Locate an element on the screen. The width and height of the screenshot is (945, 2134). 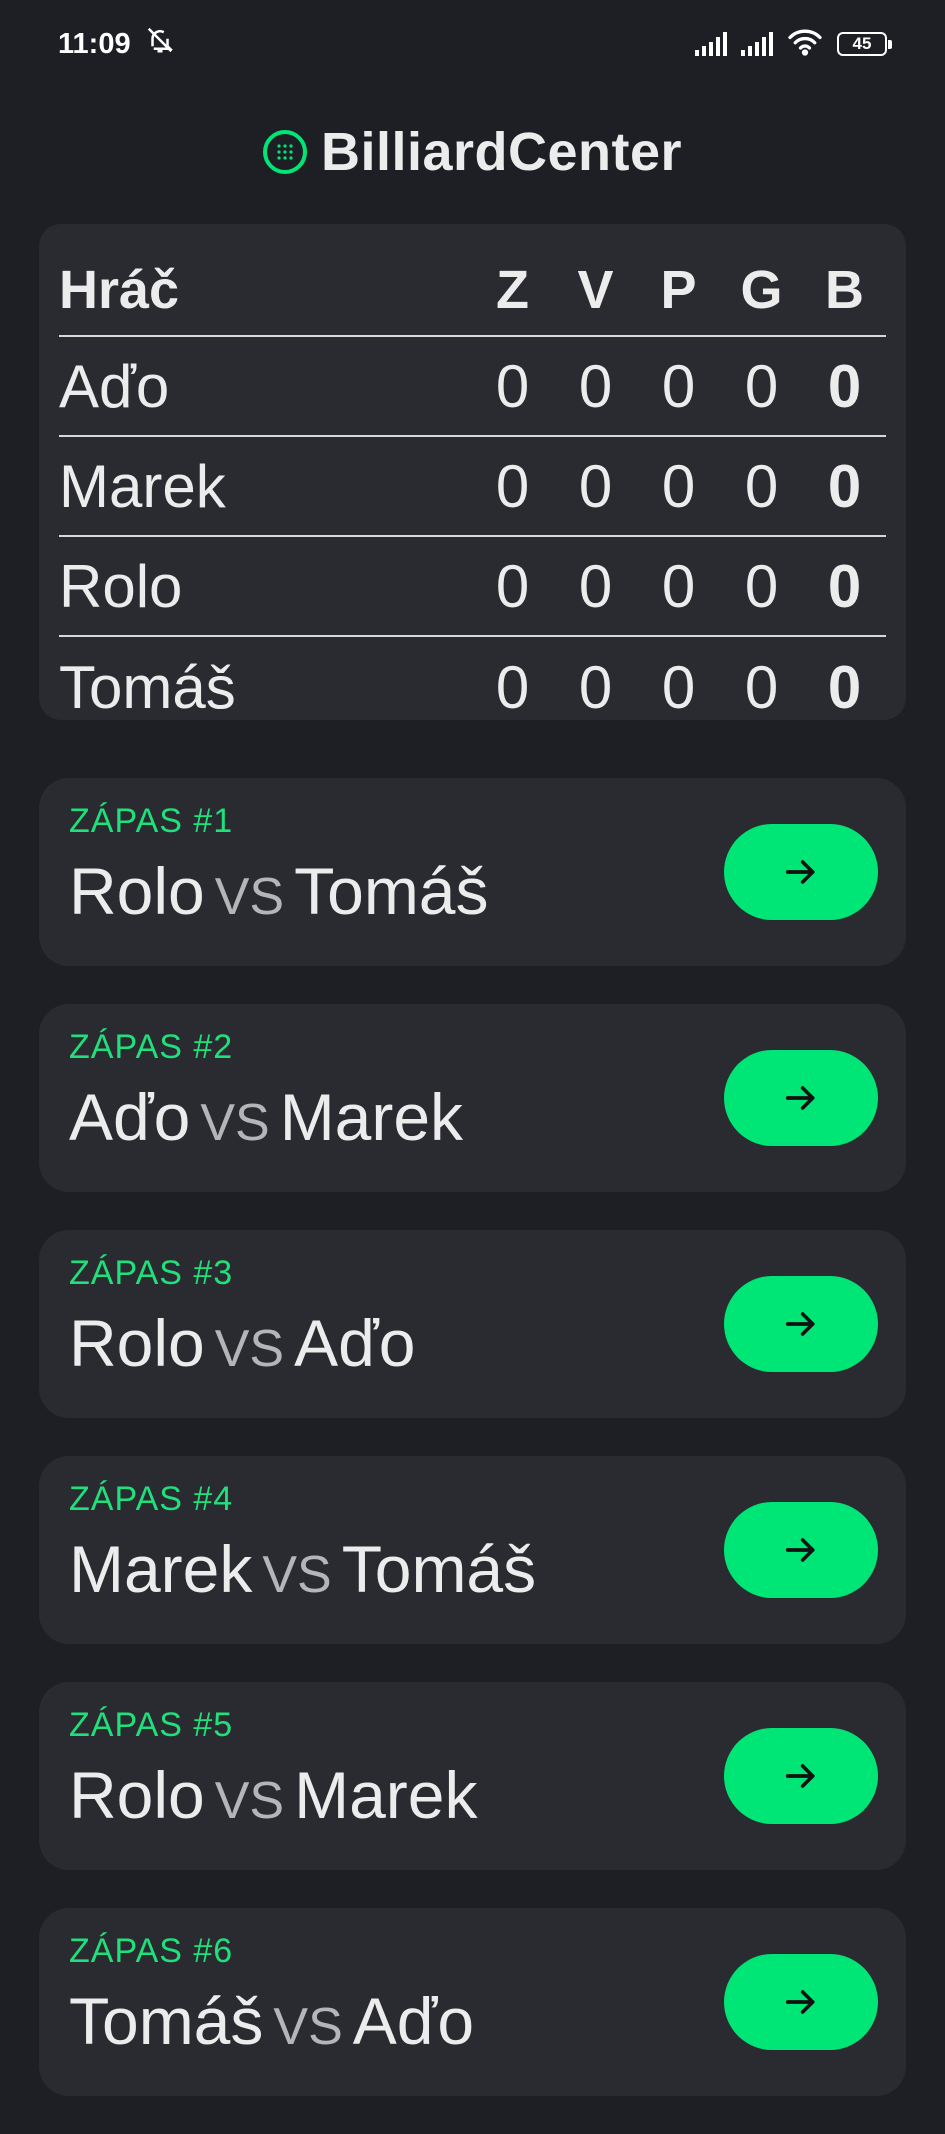
app-header: BilliardCenter is located at coordinates (472, 152).